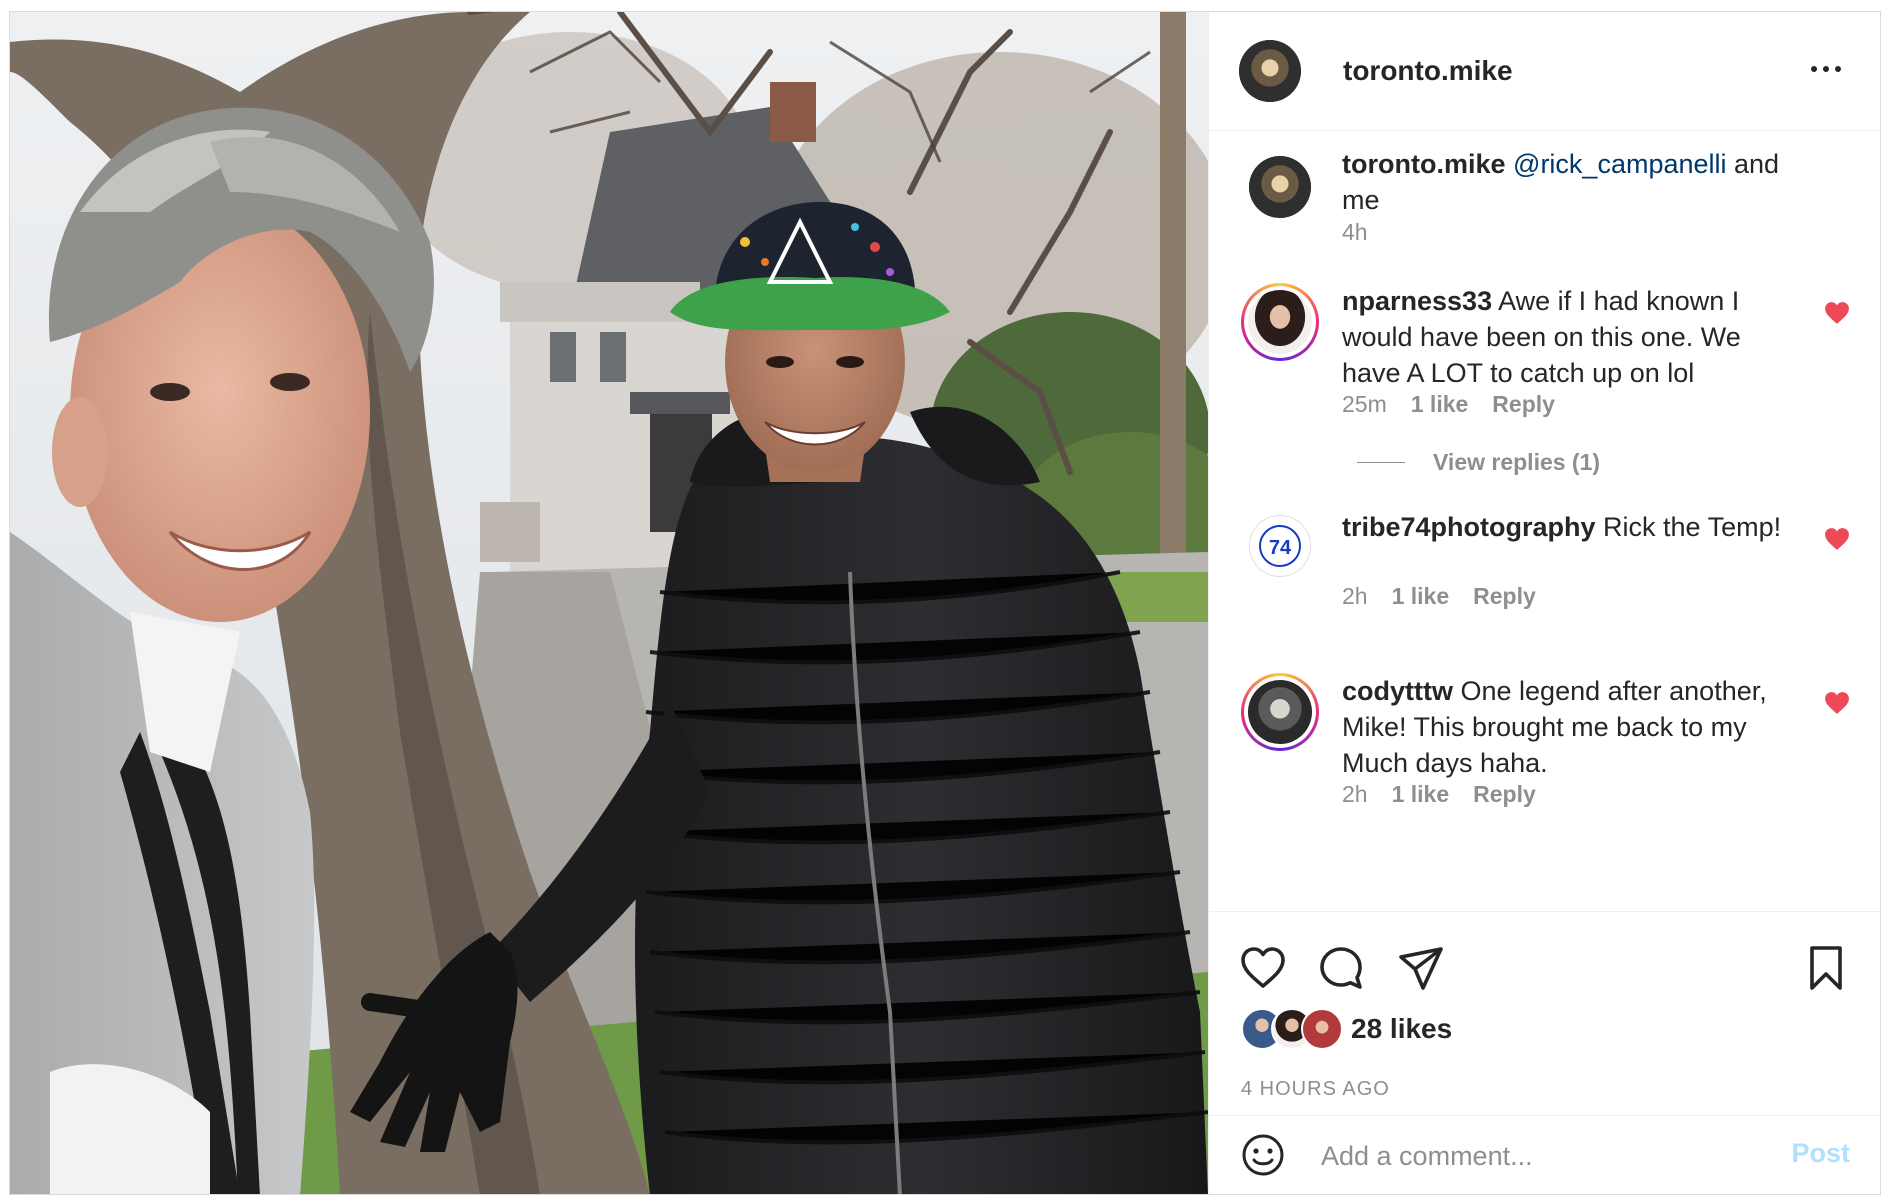  I want to click on comment-avatar-slot: 74, so click(1280, 546).